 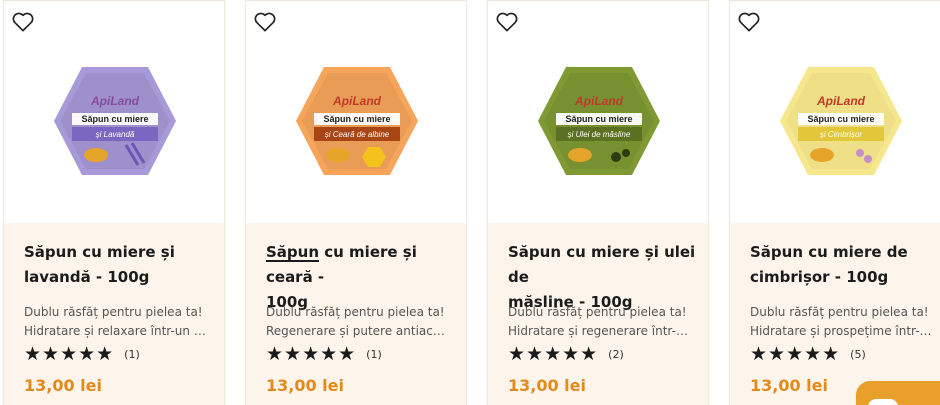 I want to click on svg-text: și Lavandă, so click(x=115, y=134).